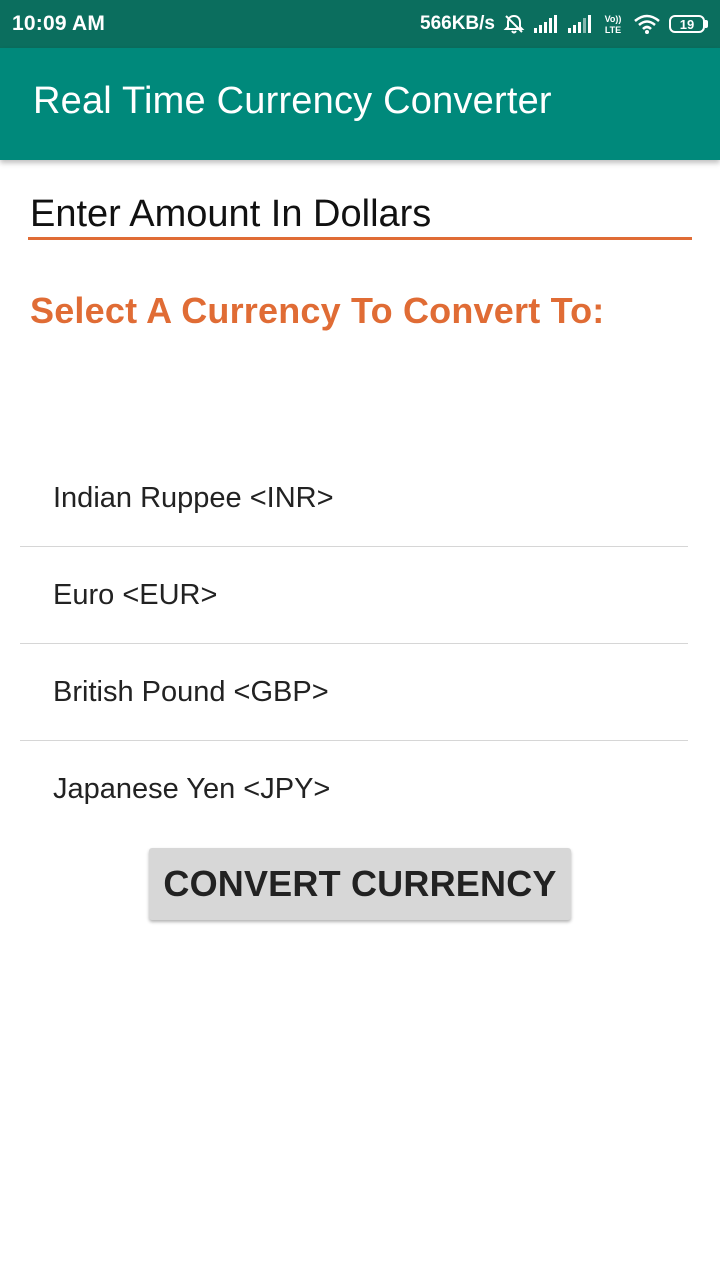 This screenshot has height=1280, width=720. Describe the element at coordinates (514, 24) in the screenshot. I see `mute-icon` at that location.